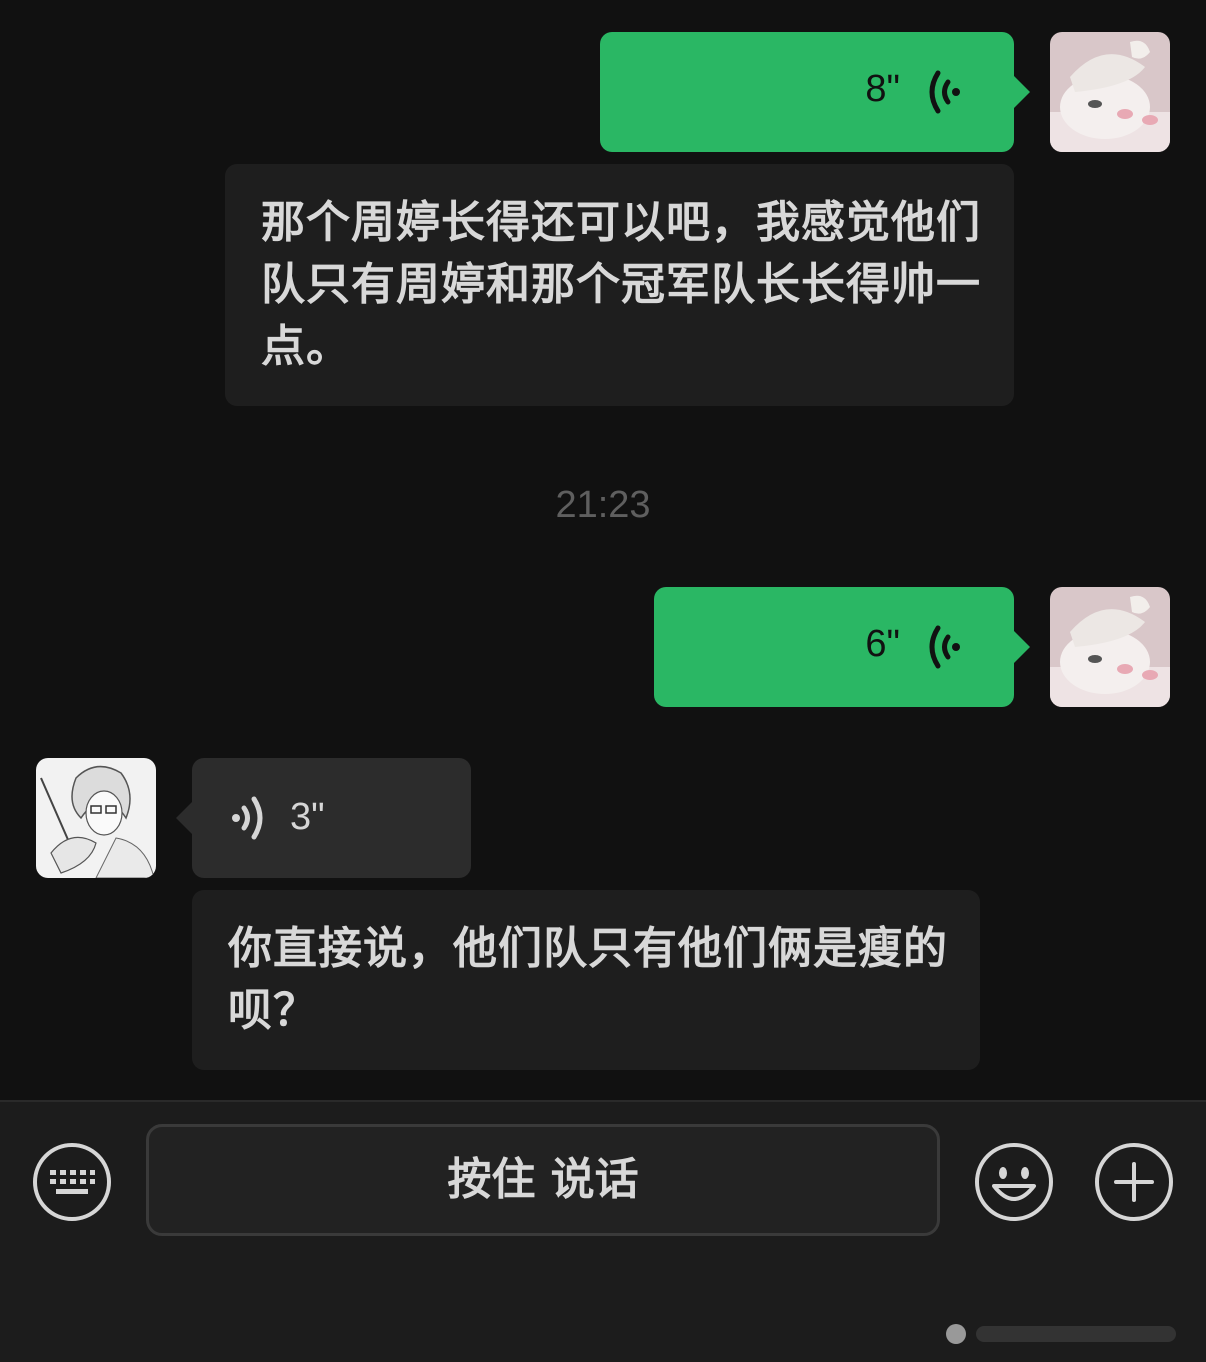  I want to click on voice-message-sent: 8", so click(815, 92).